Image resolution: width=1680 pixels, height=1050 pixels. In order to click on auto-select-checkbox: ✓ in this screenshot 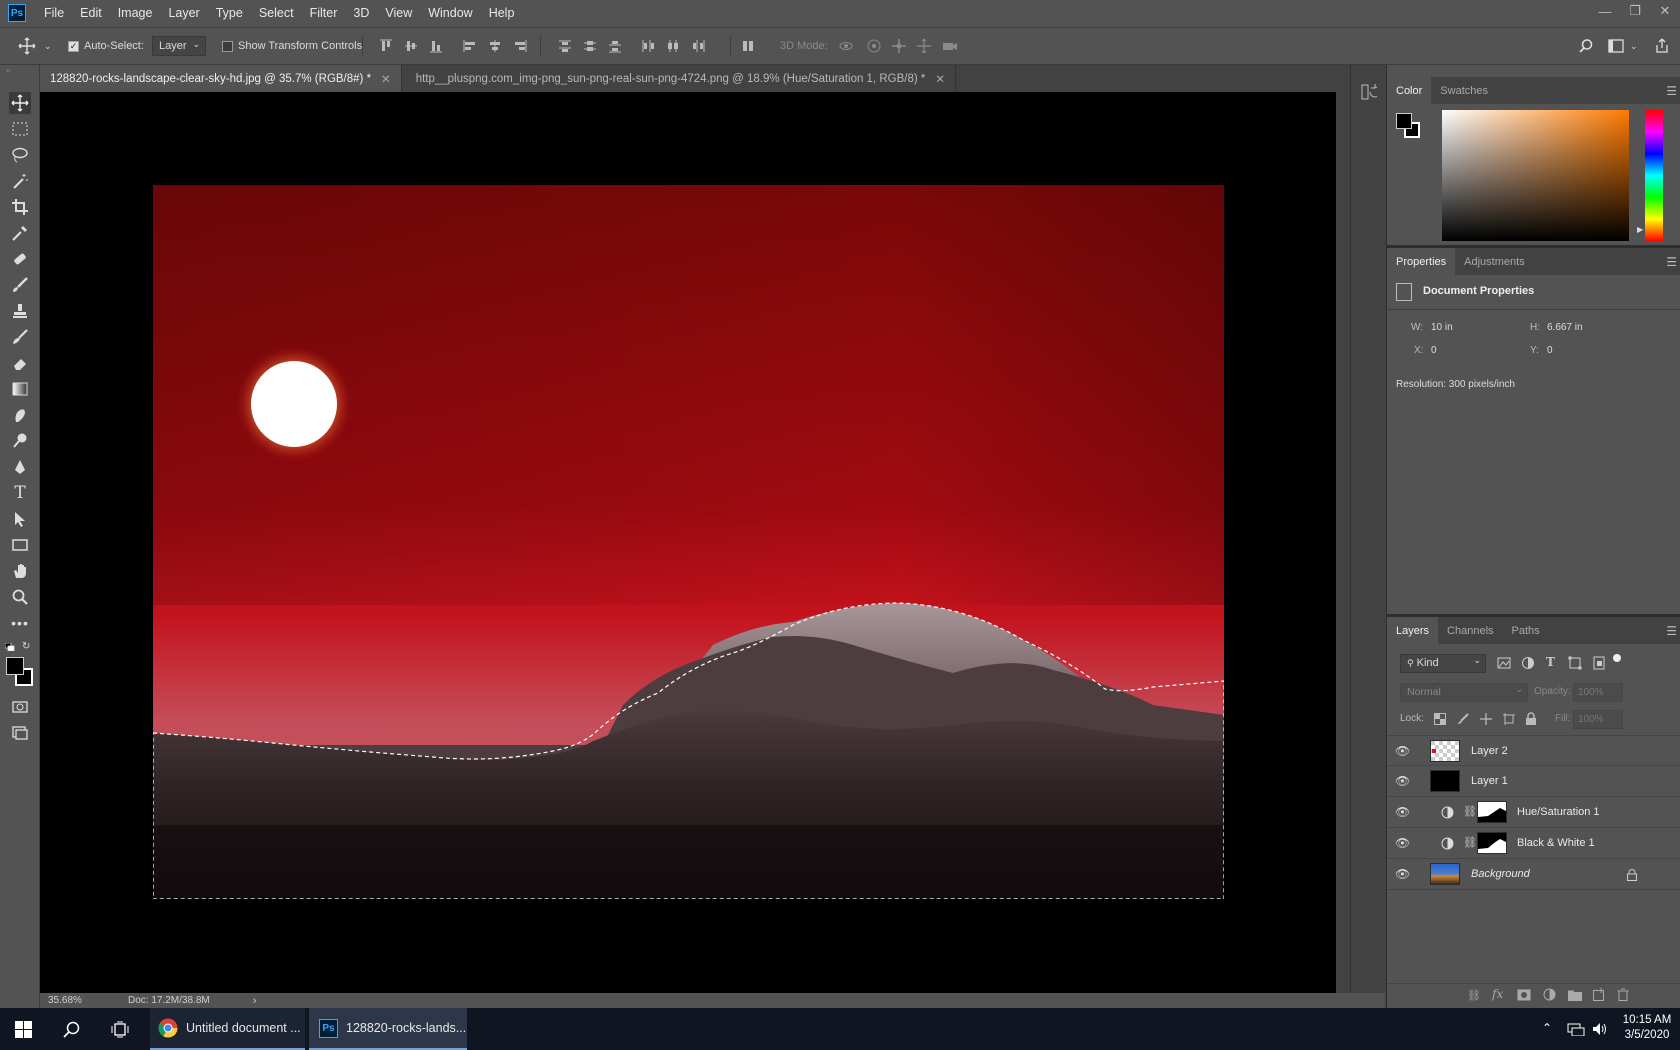, I will do `click(73, 46)`.